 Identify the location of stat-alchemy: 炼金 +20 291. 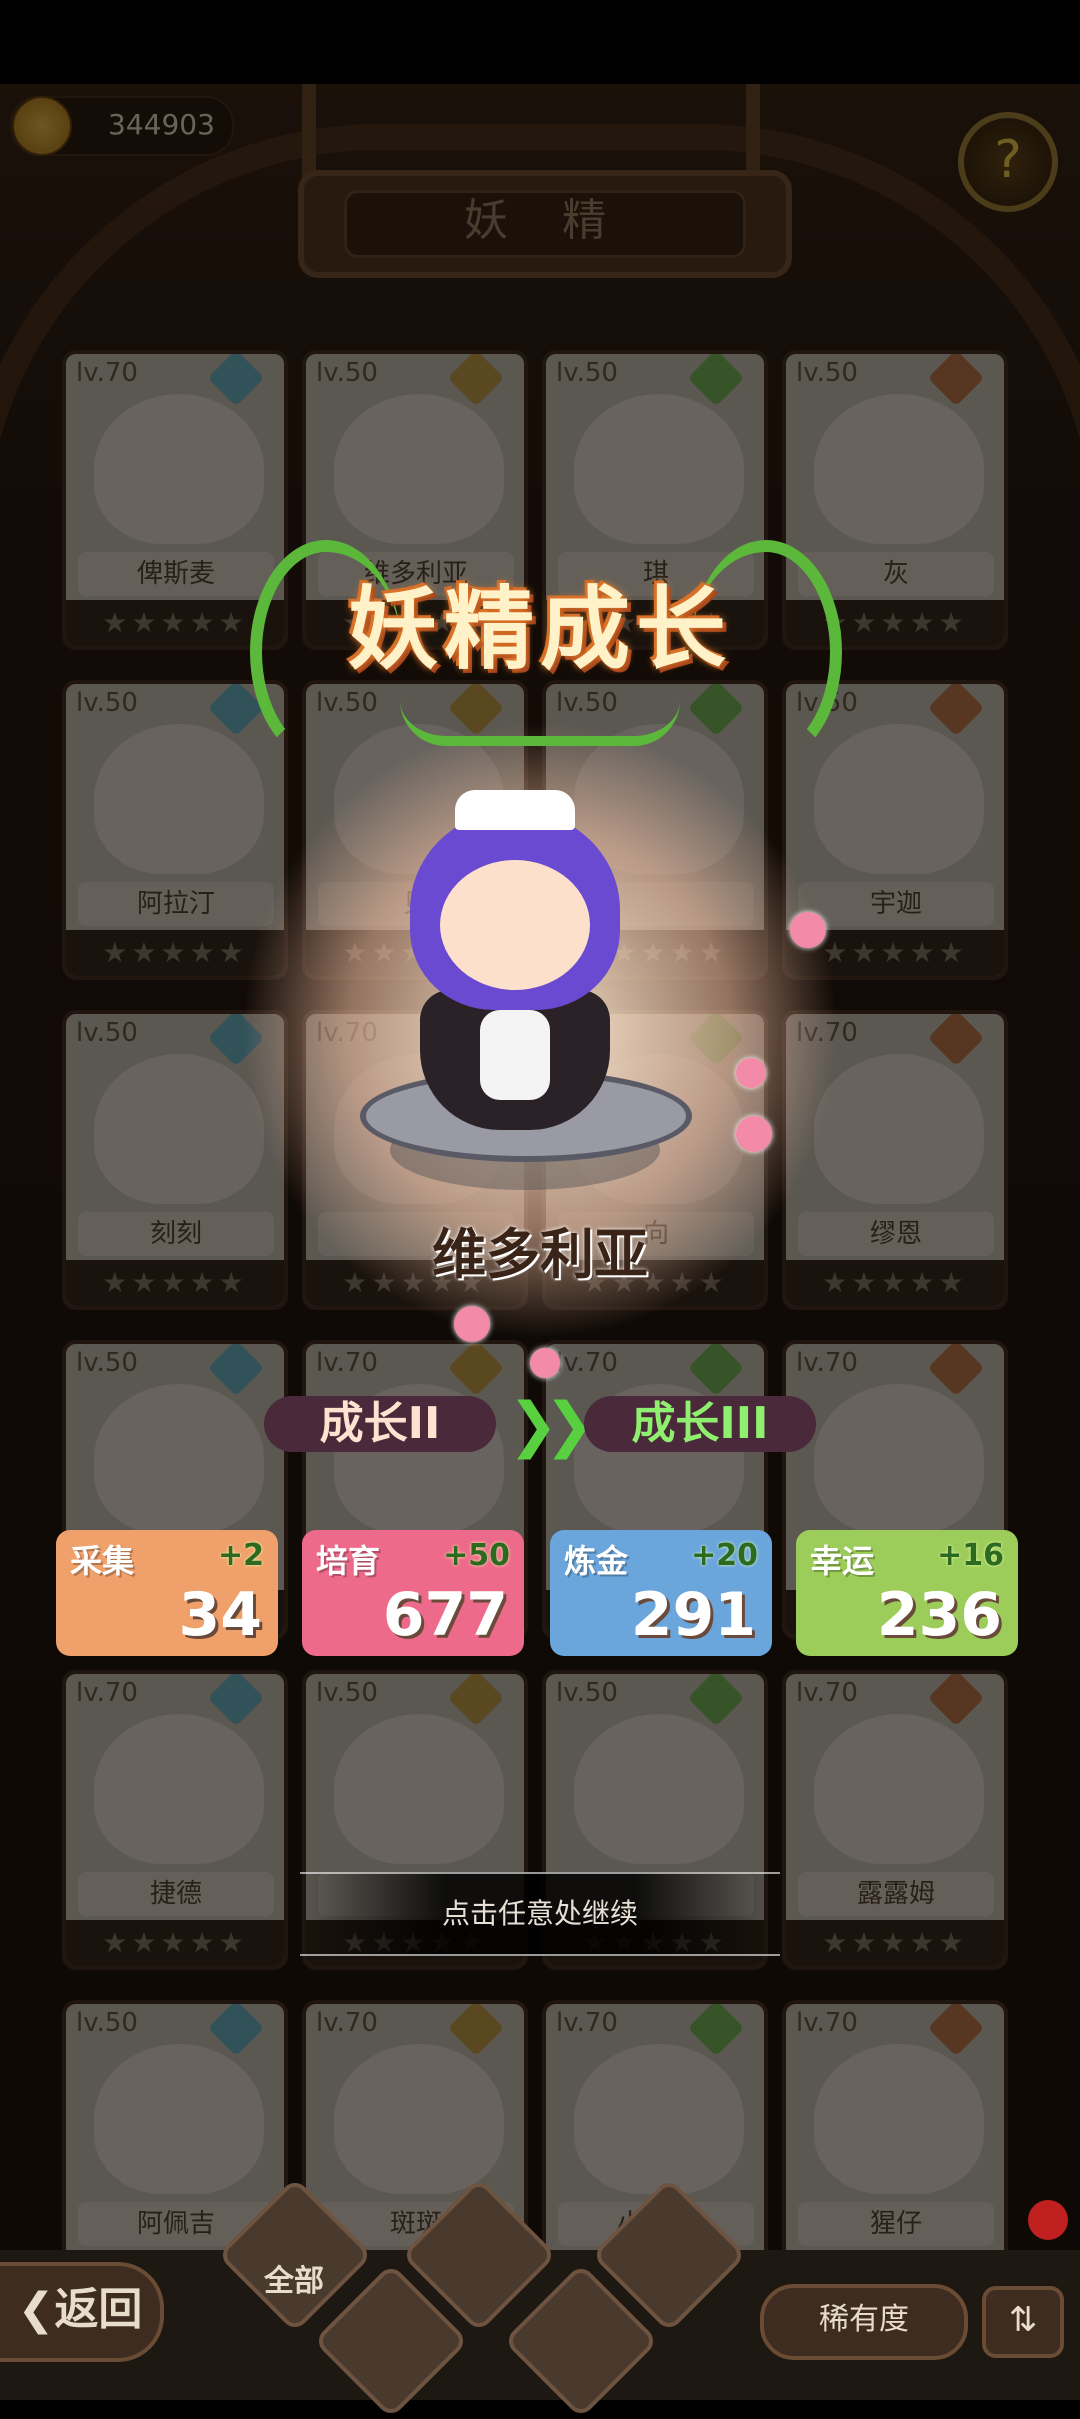
(661, 1593).